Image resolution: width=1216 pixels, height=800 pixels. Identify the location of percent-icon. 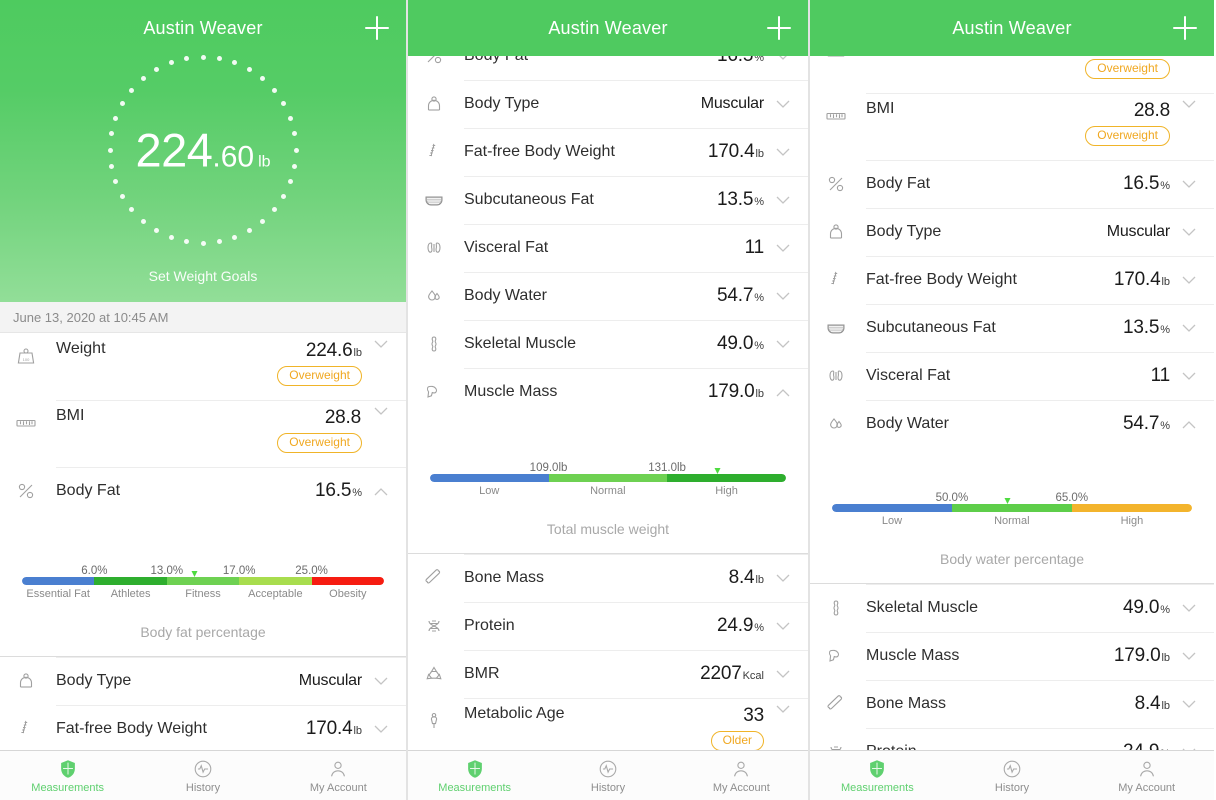
(845, 184).